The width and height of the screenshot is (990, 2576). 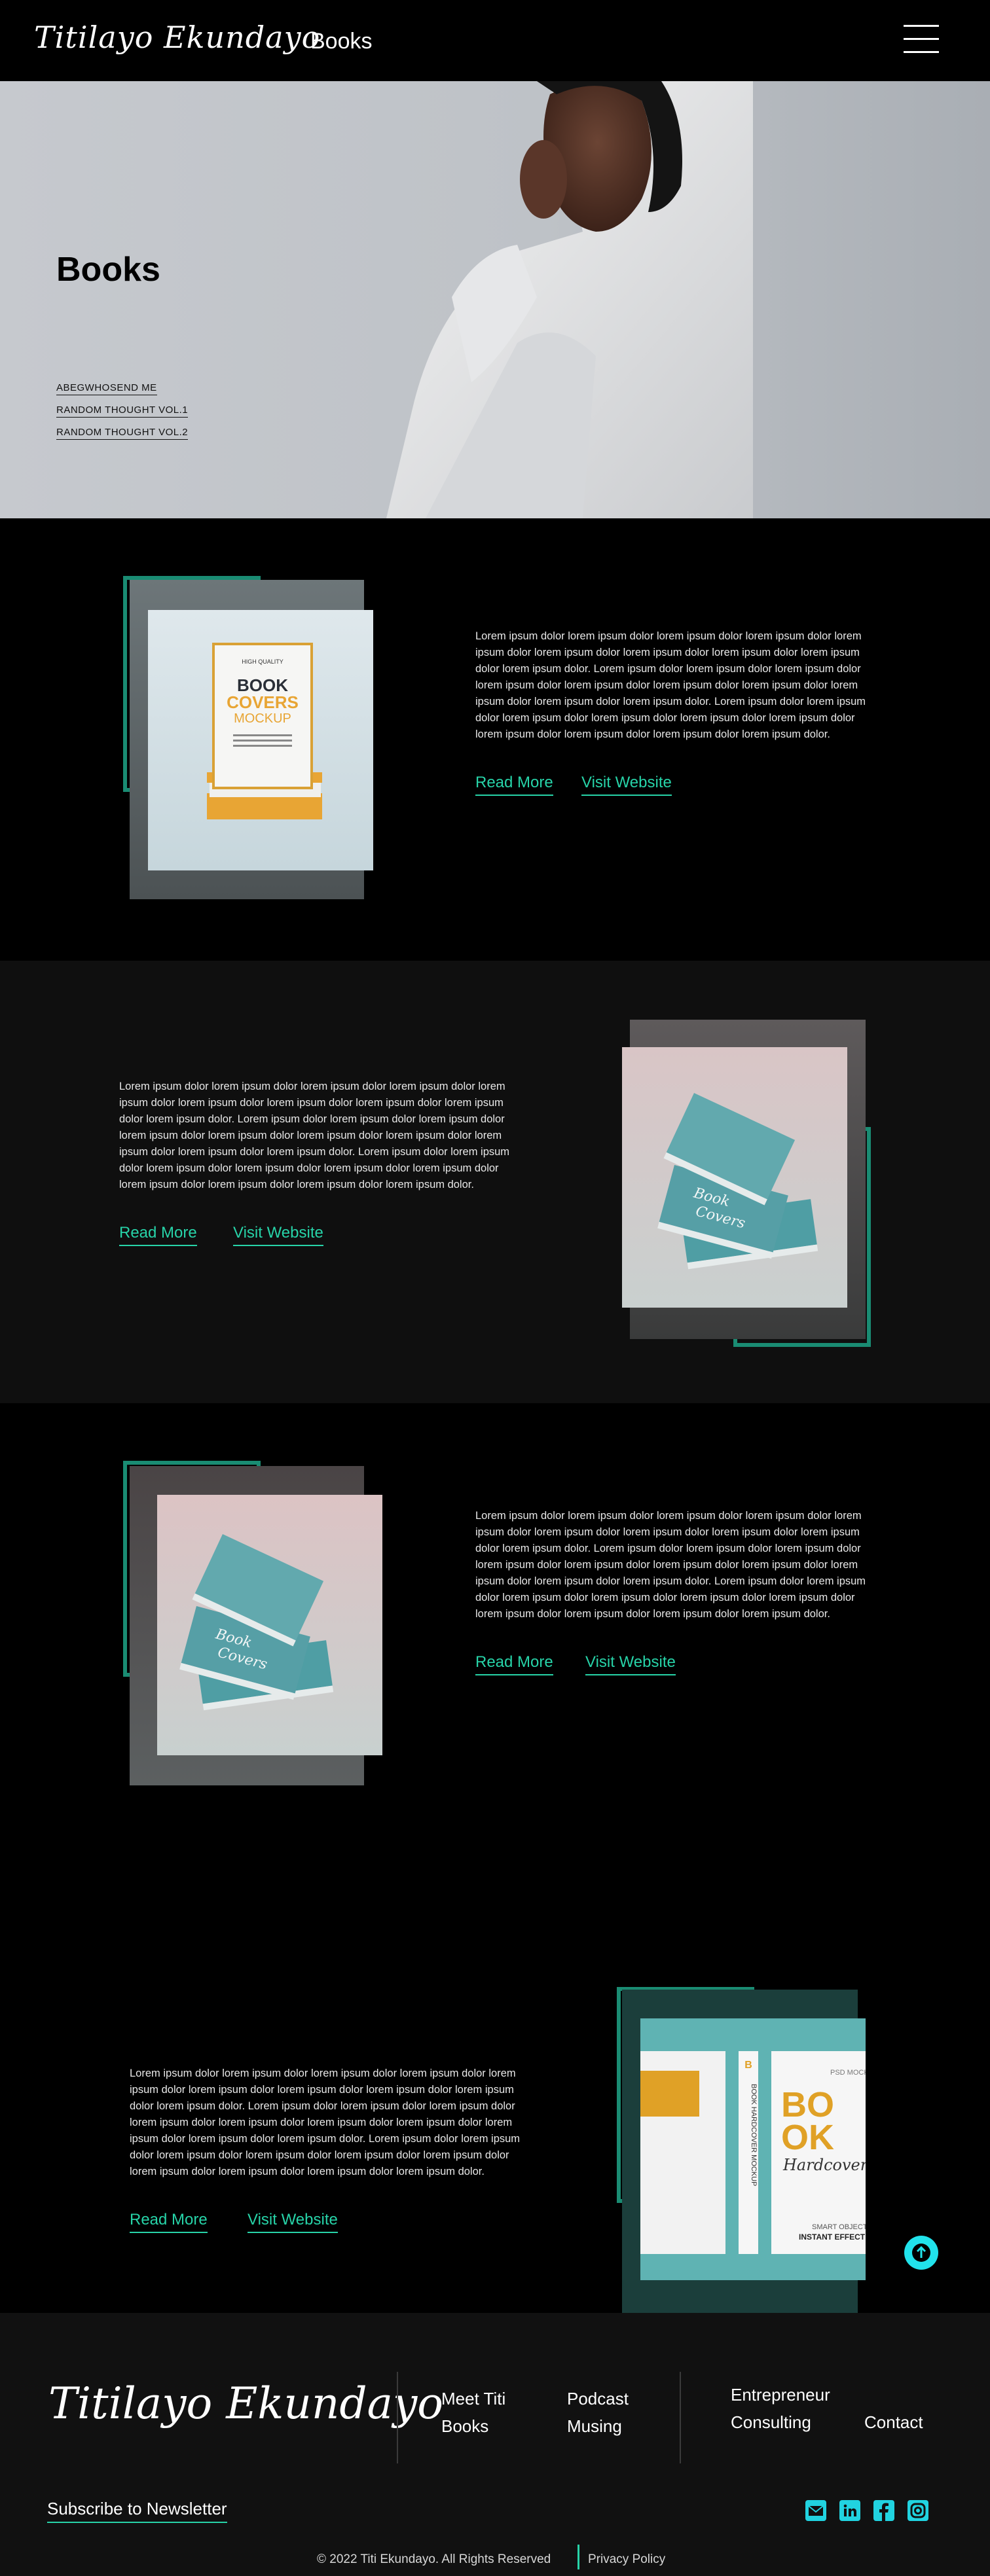 I want to click on hamburger-menu-icon, so click(x=922, y=39).